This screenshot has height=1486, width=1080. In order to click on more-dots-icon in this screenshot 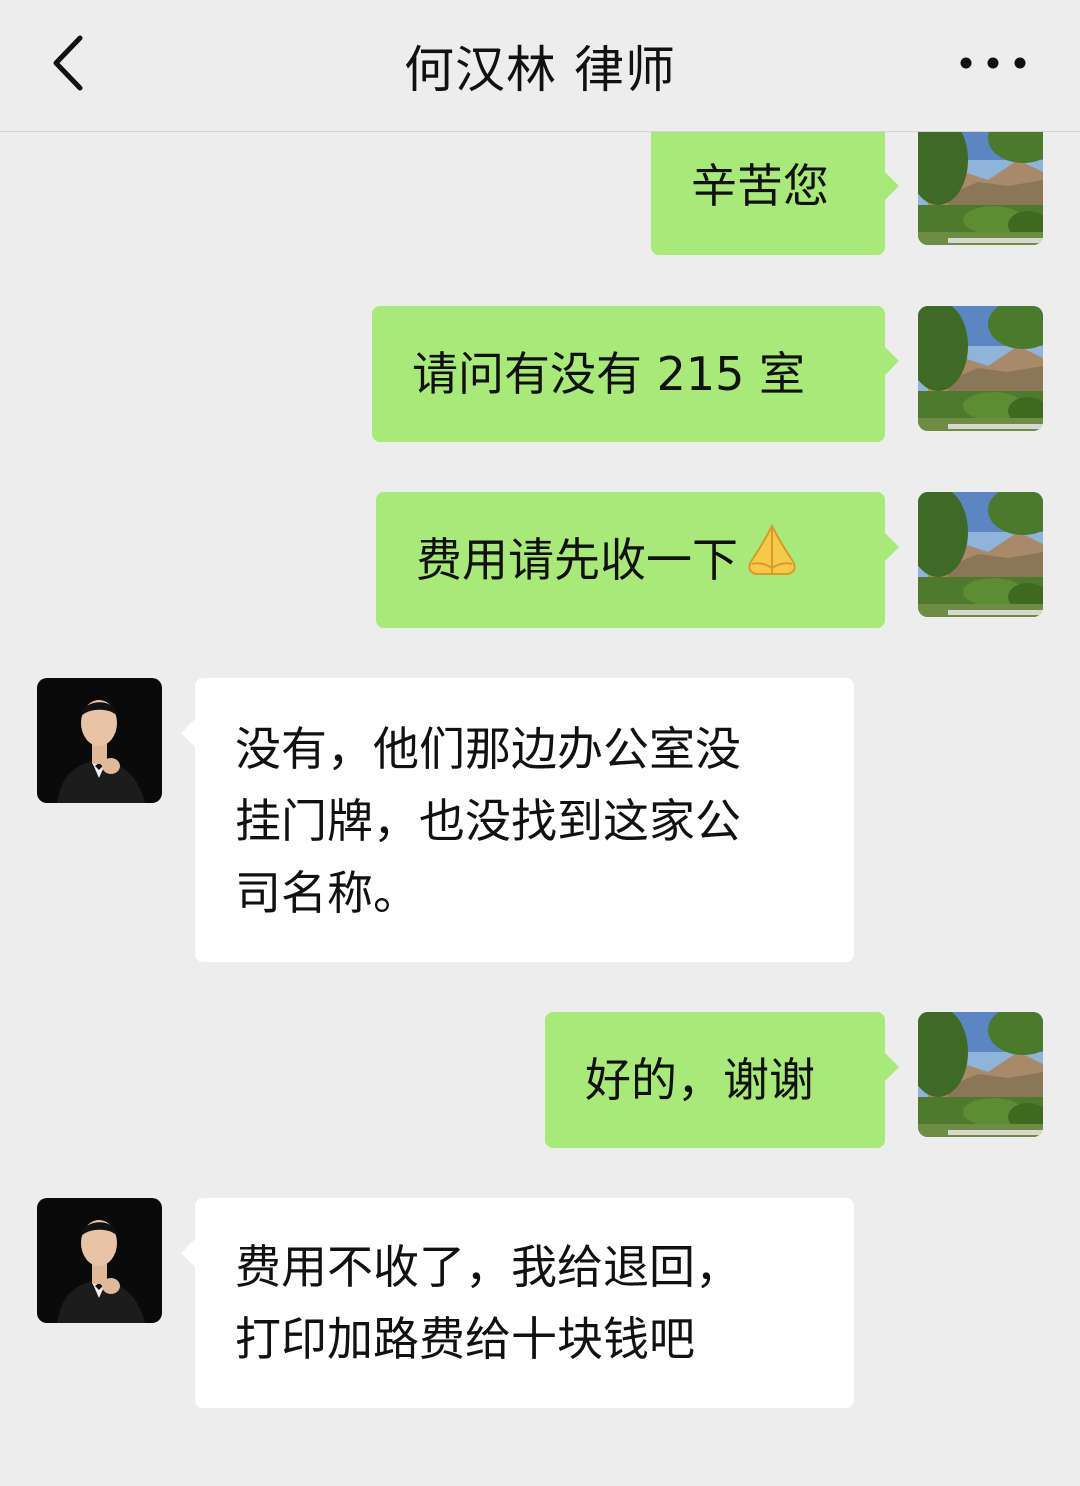, I will do `click(993, 63)`.